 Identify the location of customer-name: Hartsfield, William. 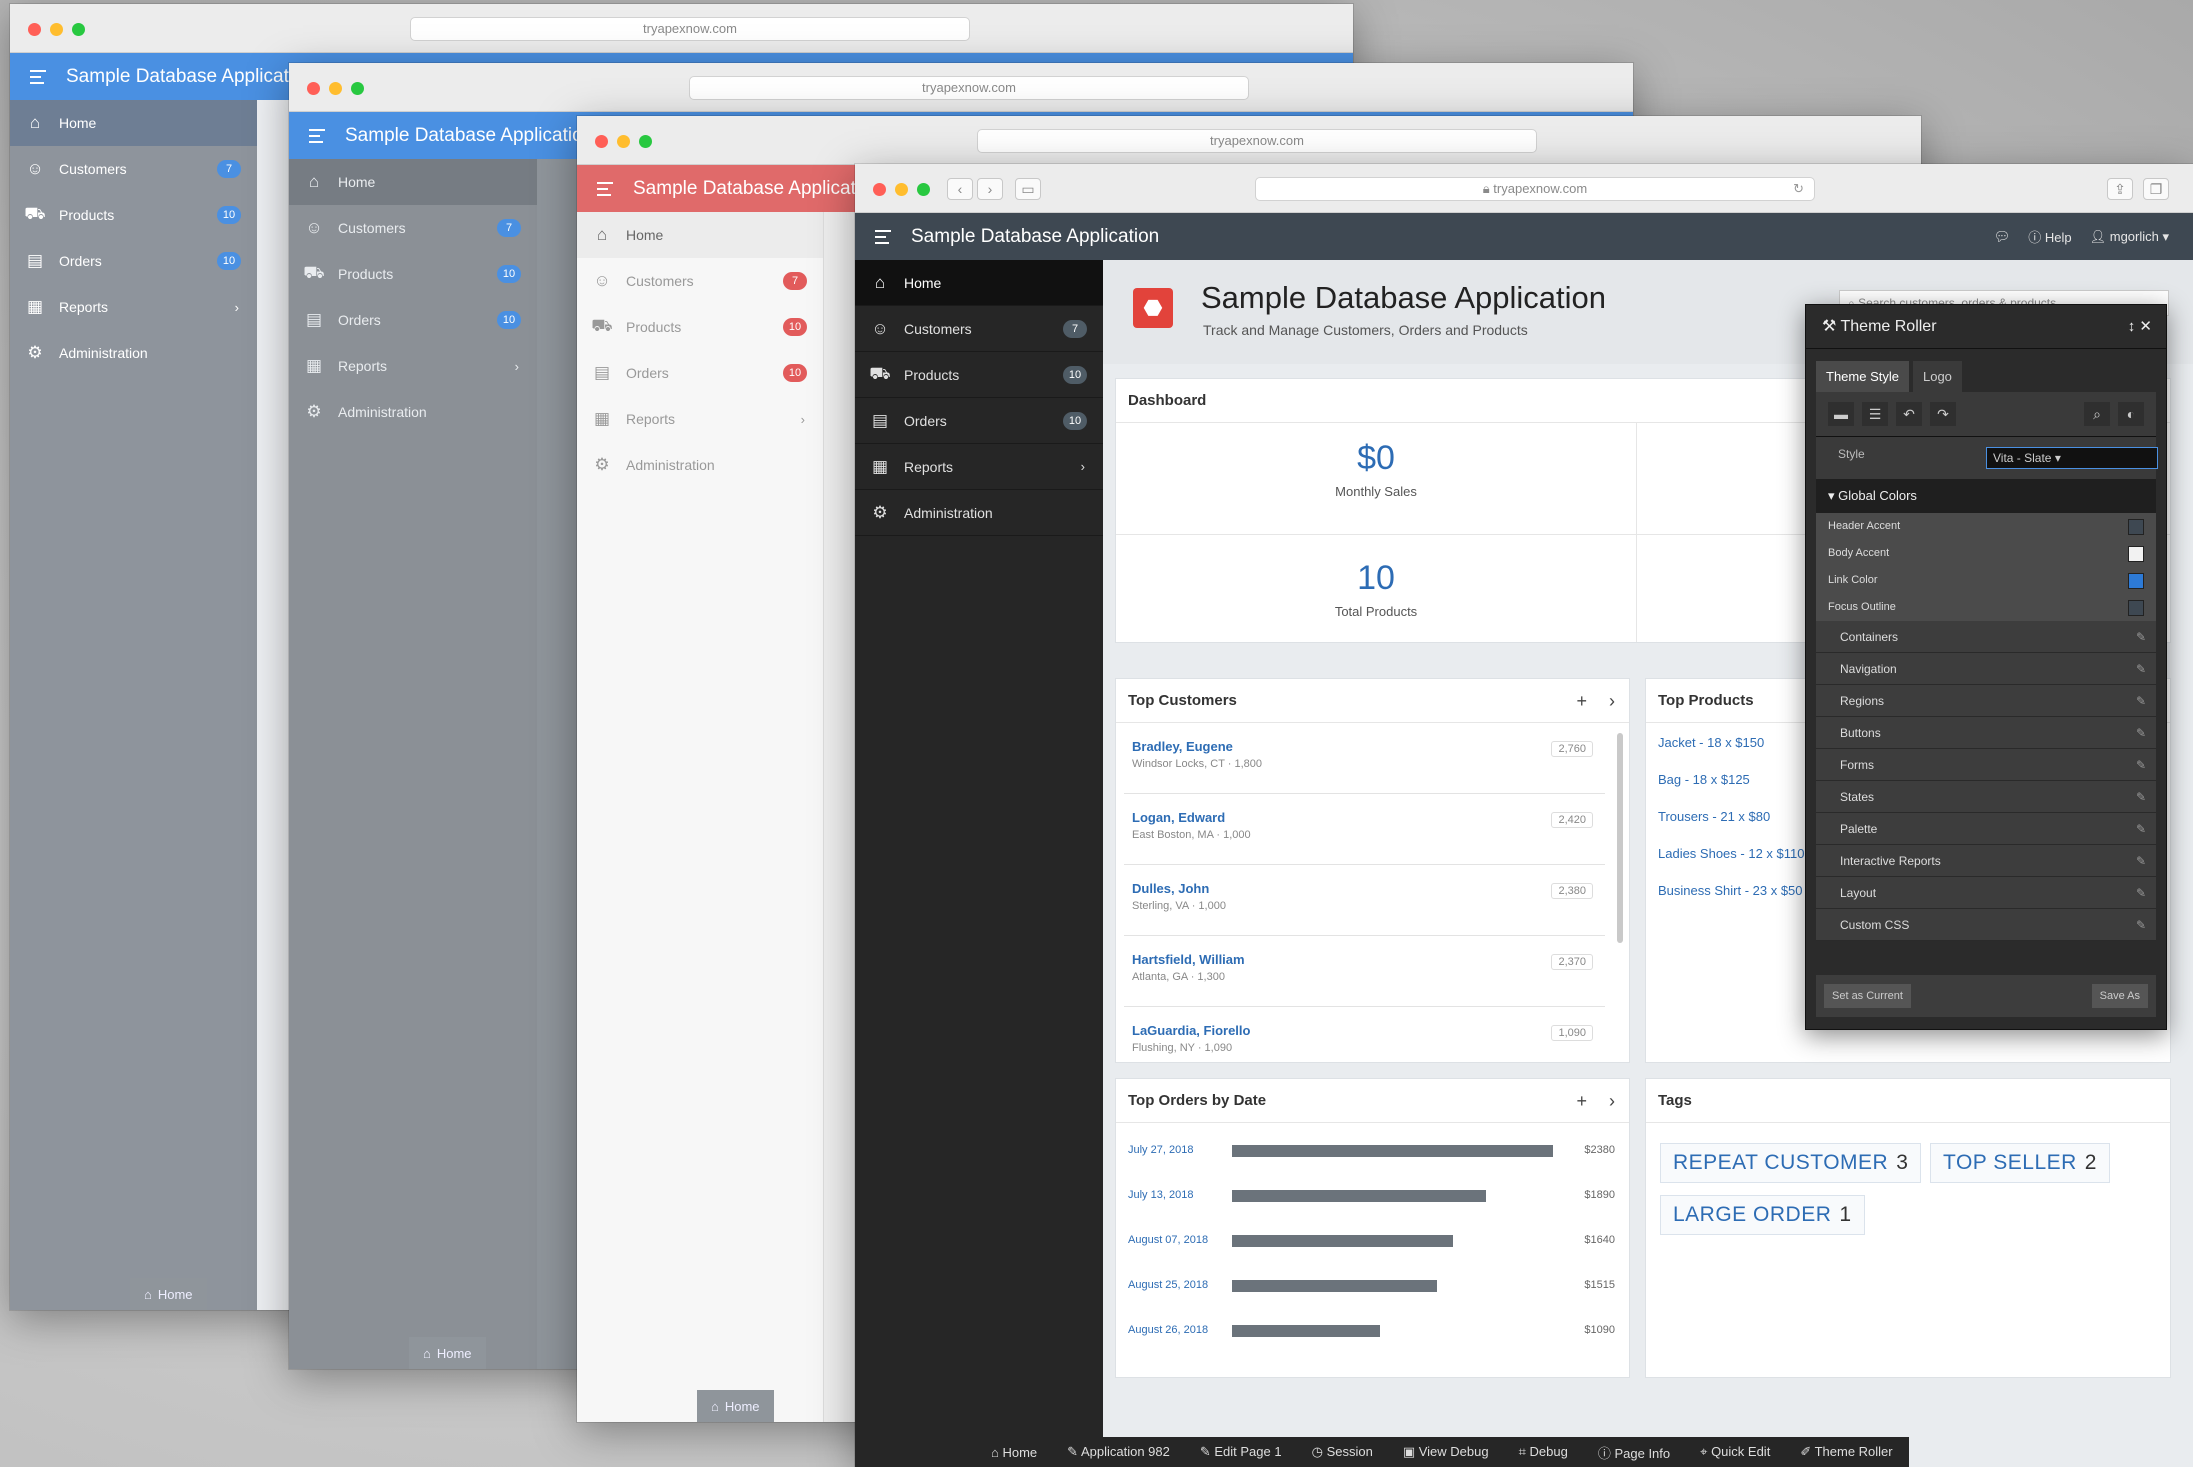
(1188, 959).